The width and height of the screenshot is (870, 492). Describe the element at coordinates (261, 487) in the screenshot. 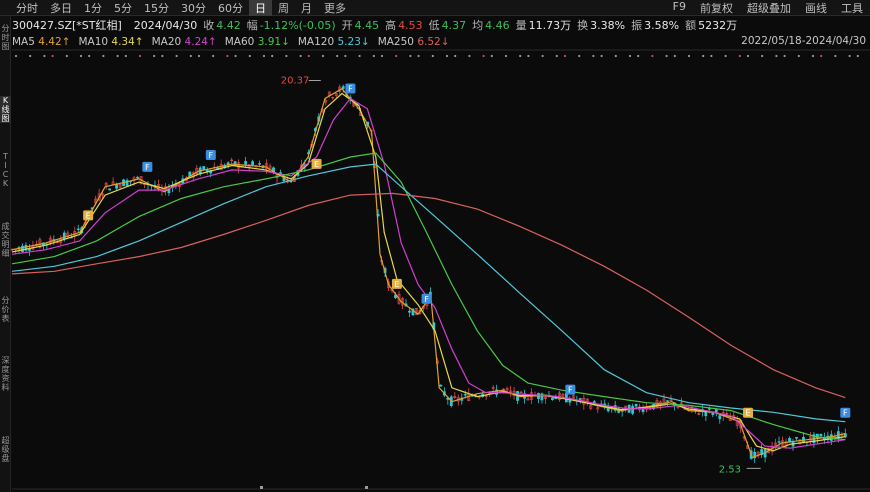

I see `bottom-marker` at that location.